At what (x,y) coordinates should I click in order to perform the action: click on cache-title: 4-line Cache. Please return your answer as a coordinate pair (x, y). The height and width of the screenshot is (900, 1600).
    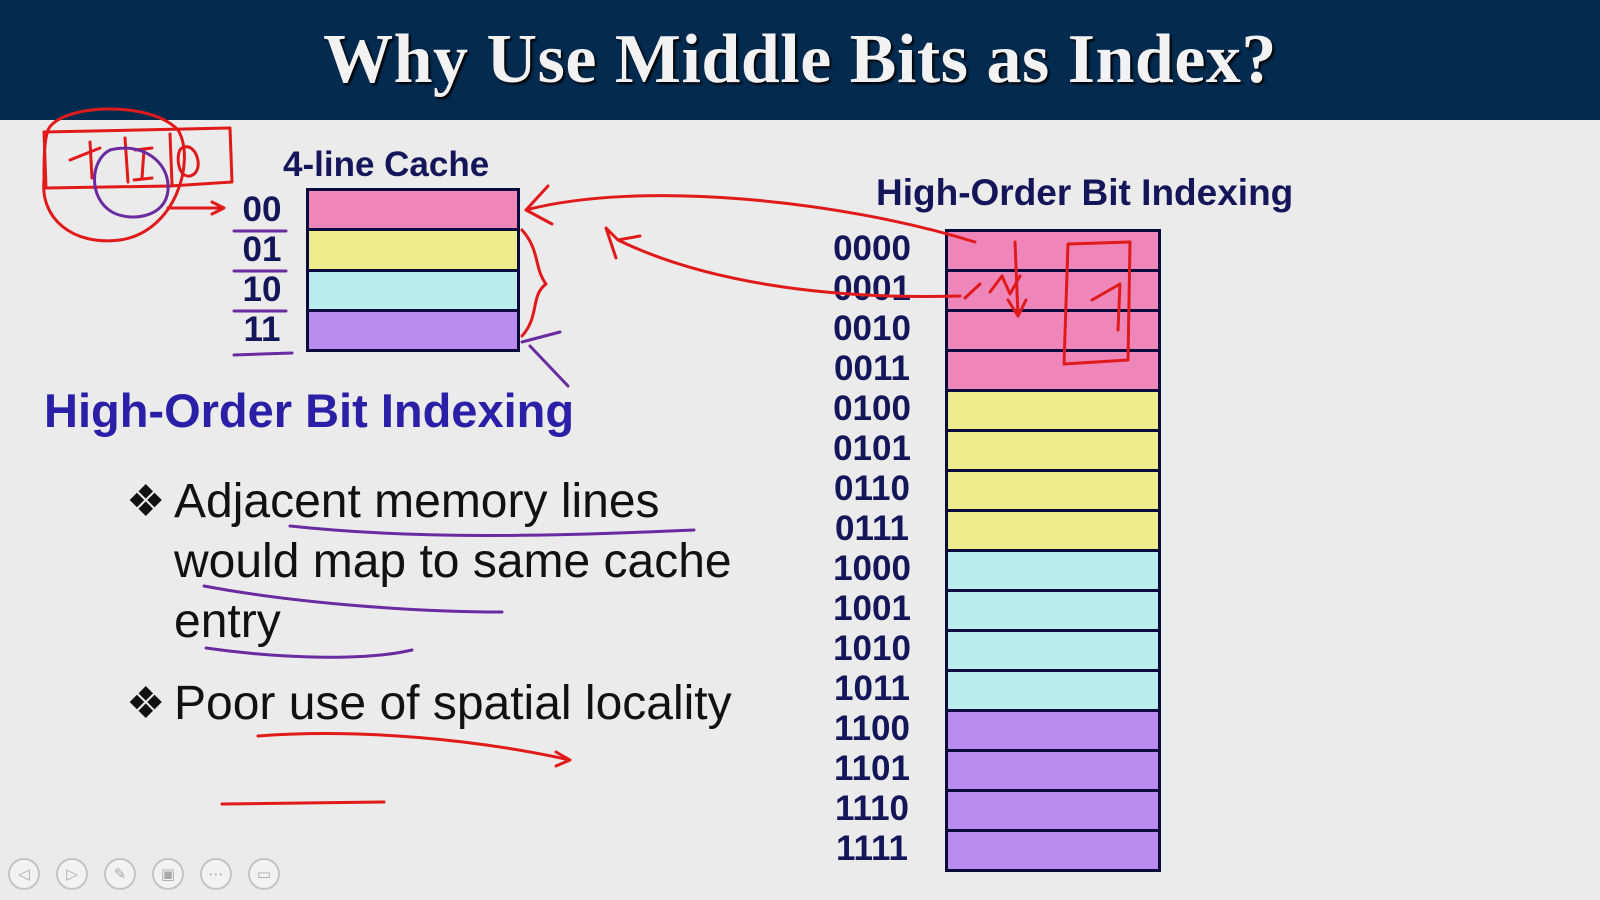
    Looking at the image, I should click on (386, 164).